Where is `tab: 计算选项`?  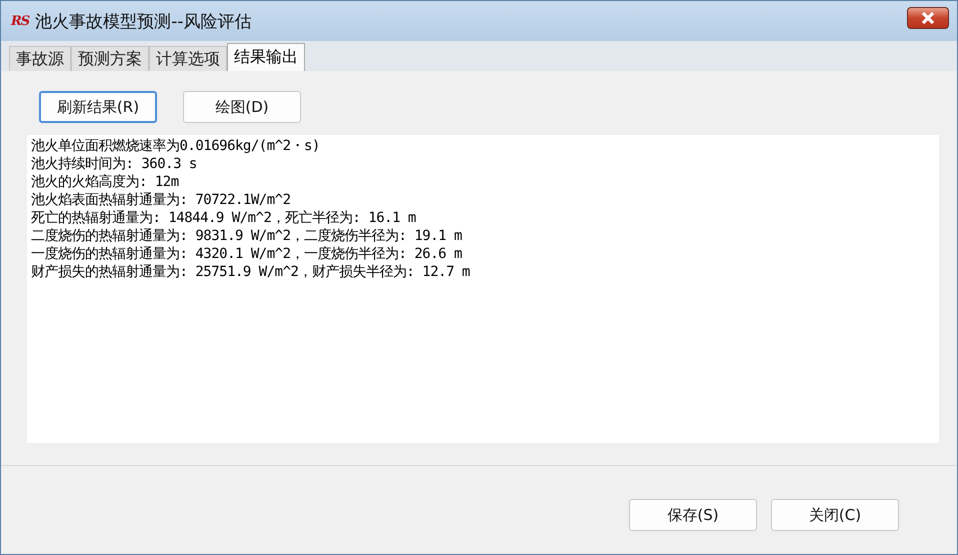
tab: 计算选项 is located at coordinates (188, 58).